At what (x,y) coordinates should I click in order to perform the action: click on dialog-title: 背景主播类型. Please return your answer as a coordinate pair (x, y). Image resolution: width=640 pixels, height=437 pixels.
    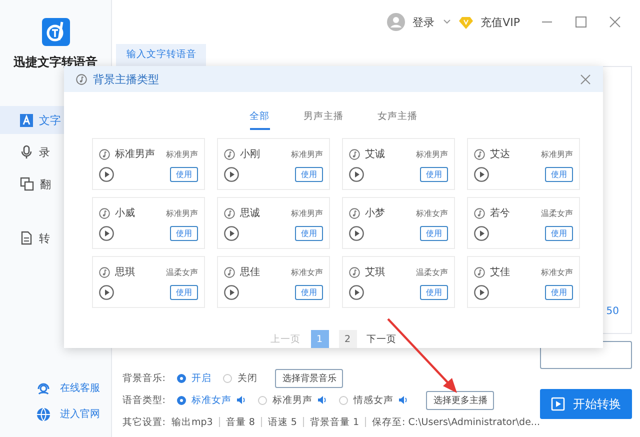
    Looking at the image, I should click on (126, 79).